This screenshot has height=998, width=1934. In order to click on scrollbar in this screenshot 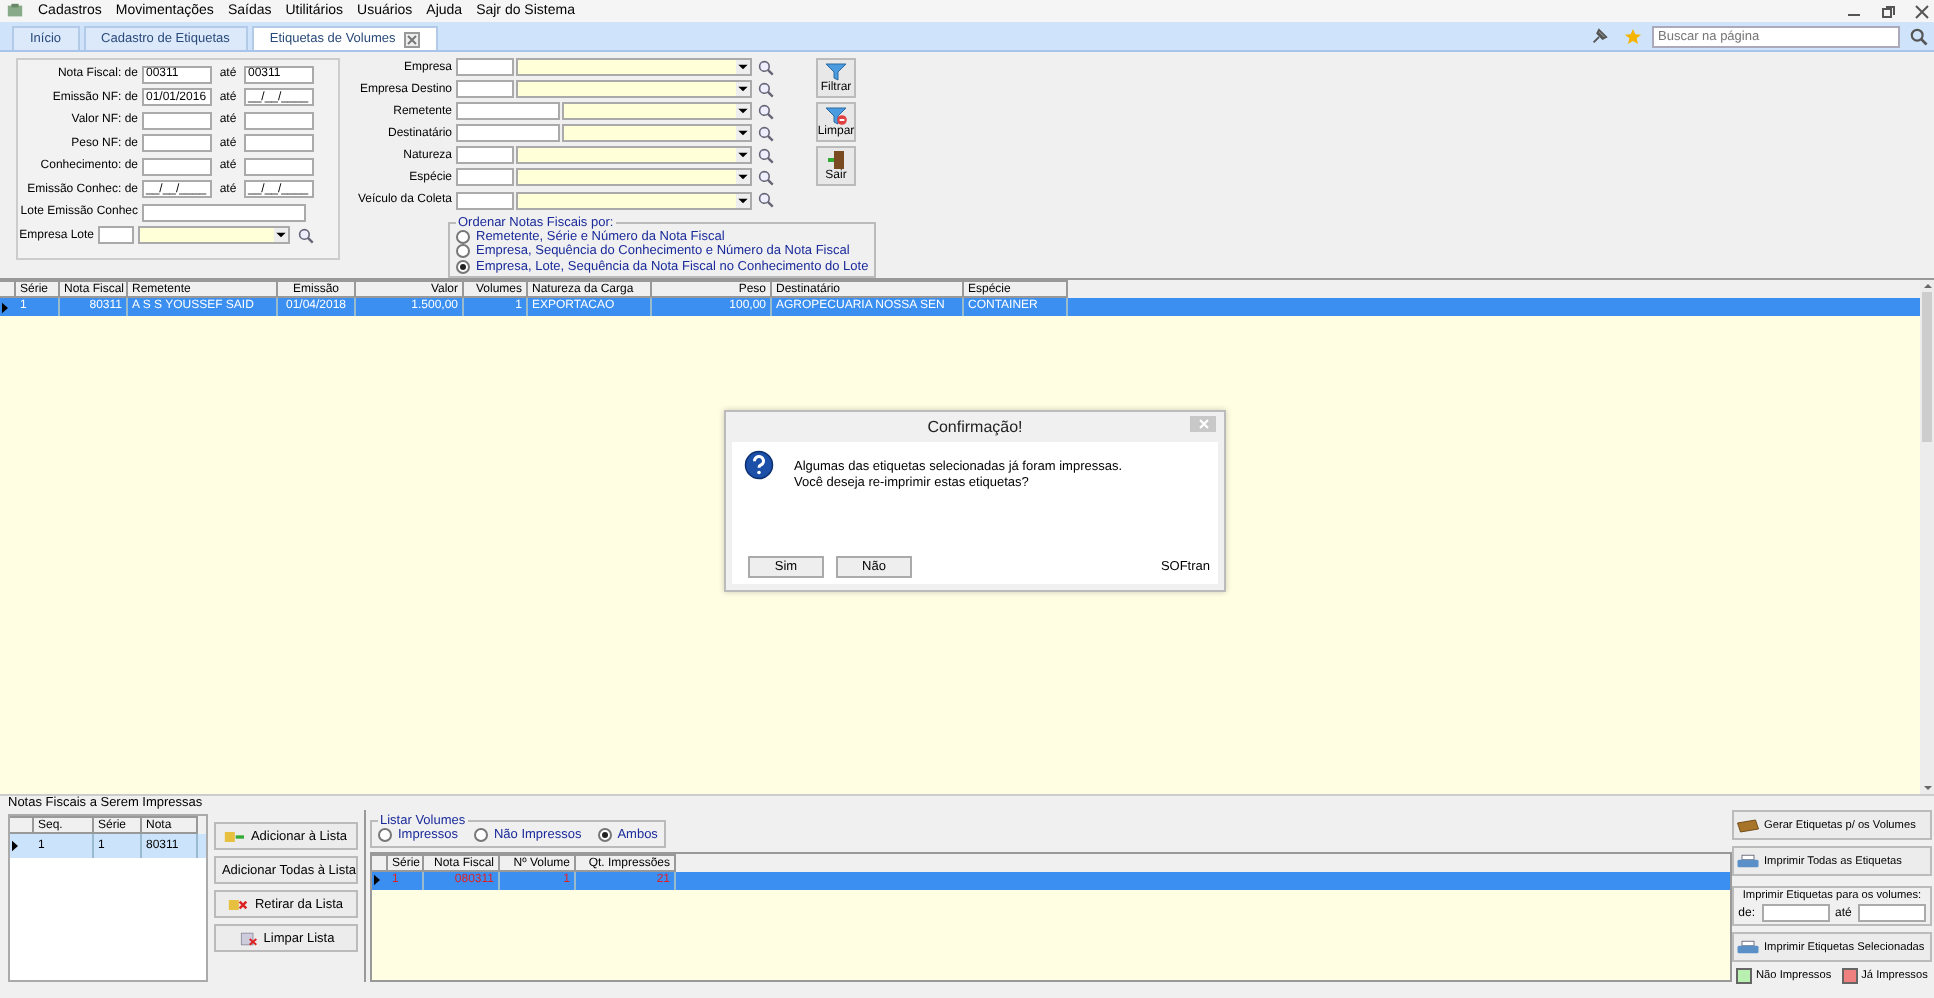, I will do `click(1927, 537)`.